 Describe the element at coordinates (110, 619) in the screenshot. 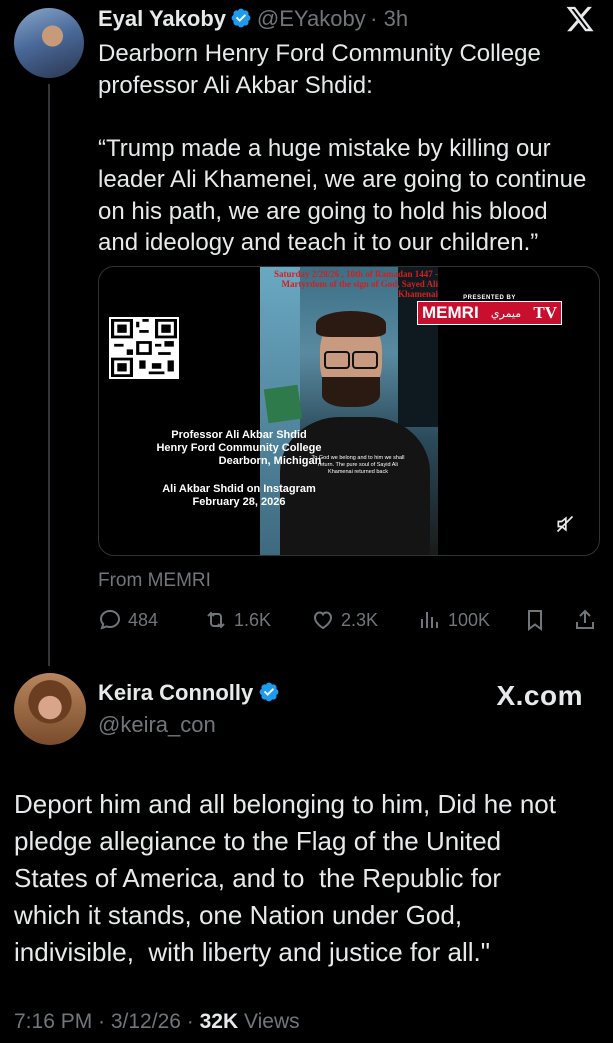

I see `reply-icon` at that location.